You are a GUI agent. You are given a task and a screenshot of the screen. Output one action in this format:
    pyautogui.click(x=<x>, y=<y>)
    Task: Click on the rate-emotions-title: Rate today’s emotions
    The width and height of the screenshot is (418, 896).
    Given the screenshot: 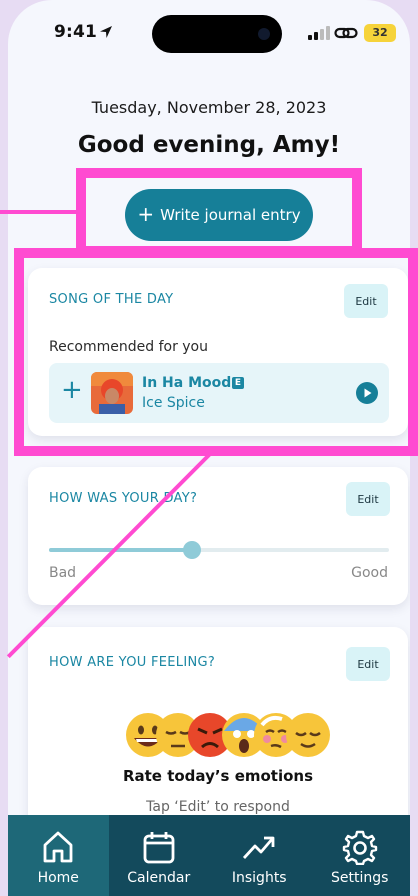 What is the action you would take?
    pyautogui.click(x=218, y=776)
    